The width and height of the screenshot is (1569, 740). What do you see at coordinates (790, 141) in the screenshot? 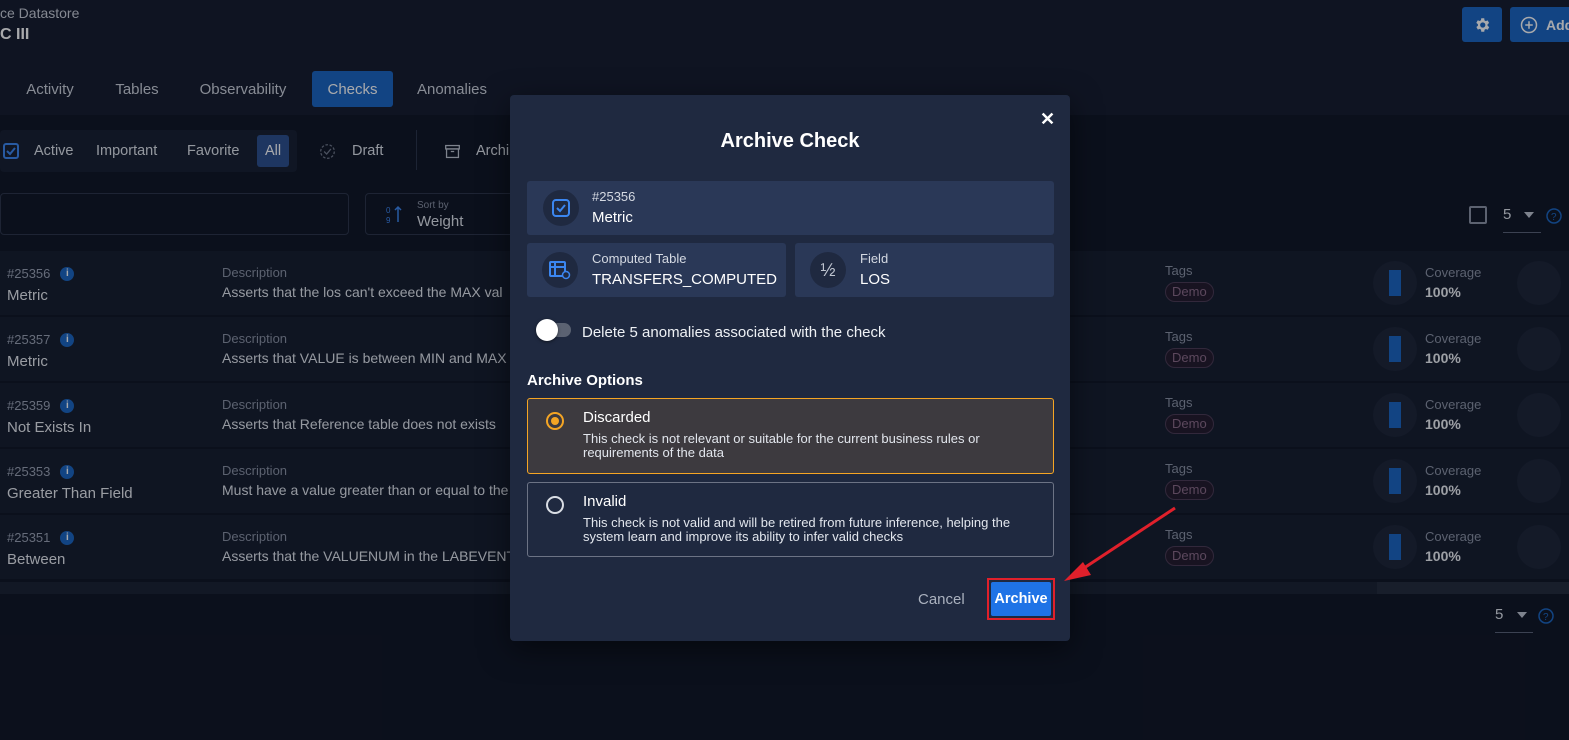
I see `dialog-title: Archive Check` at bounding box center [790, 141].